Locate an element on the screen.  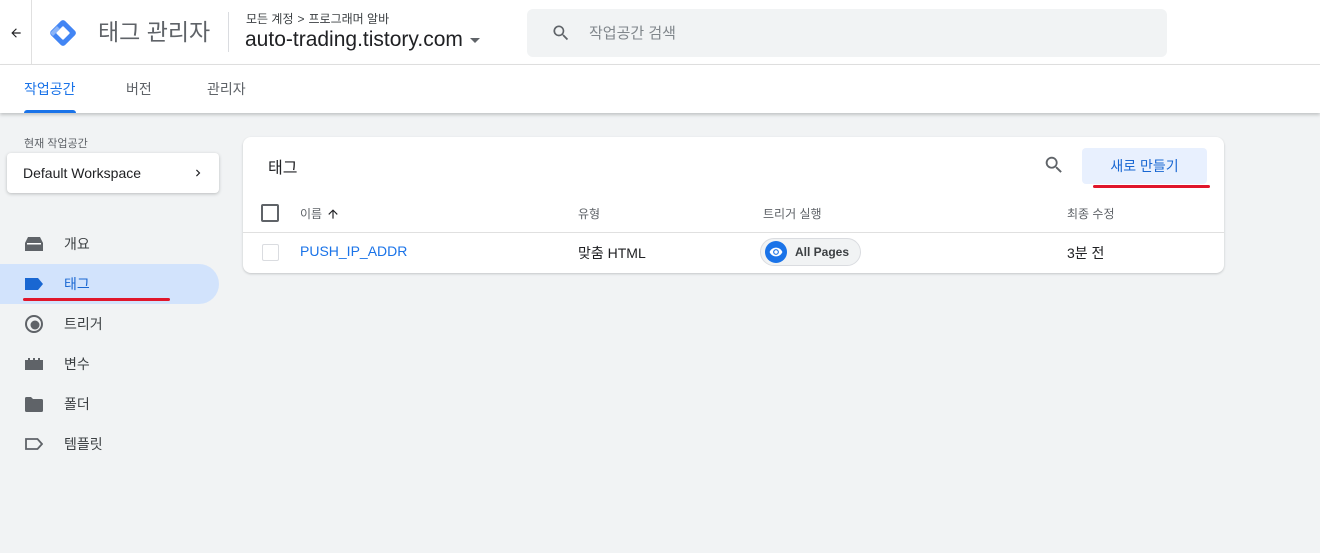
container-selector: auto-trading.tistory.com is located at coordinates (363, 40).